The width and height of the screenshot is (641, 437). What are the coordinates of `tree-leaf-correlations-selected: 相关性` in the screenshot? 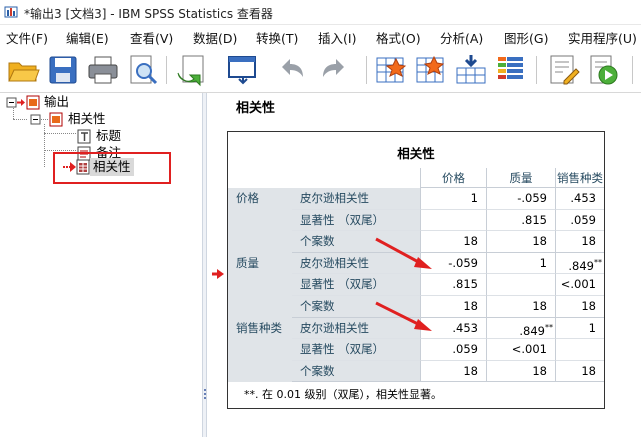 It's located at (112, 167).